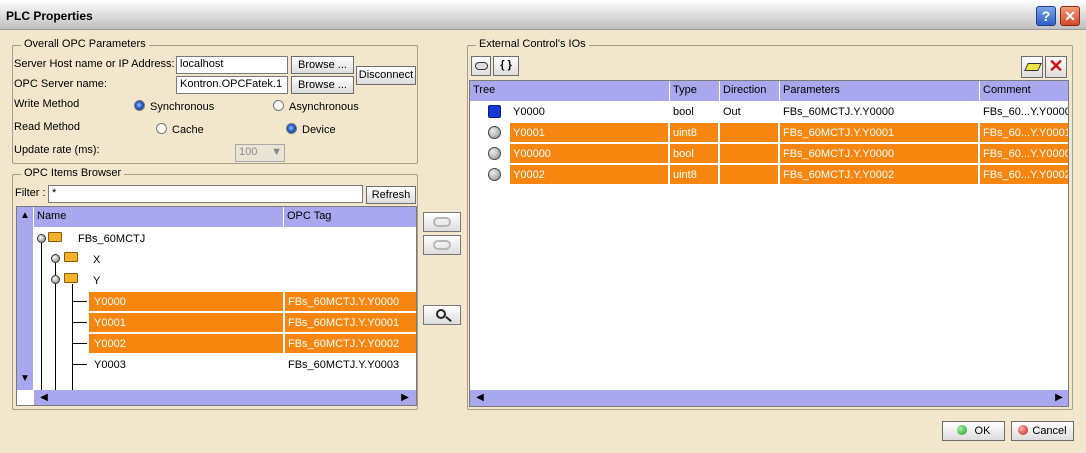  Describe the element at coordinates (1024, 91) in the screenshot. I see `comment-column-header: Comment` at that location.